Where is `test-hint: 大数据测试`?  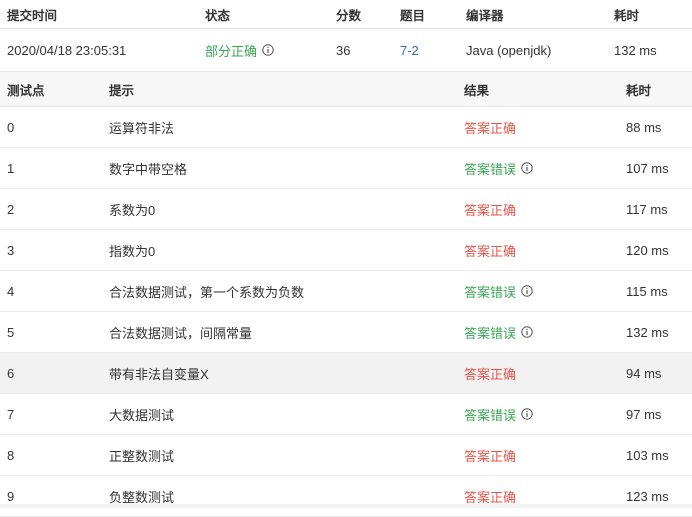
test-hint: 大数据测试 is located at coordinates (142, 415).